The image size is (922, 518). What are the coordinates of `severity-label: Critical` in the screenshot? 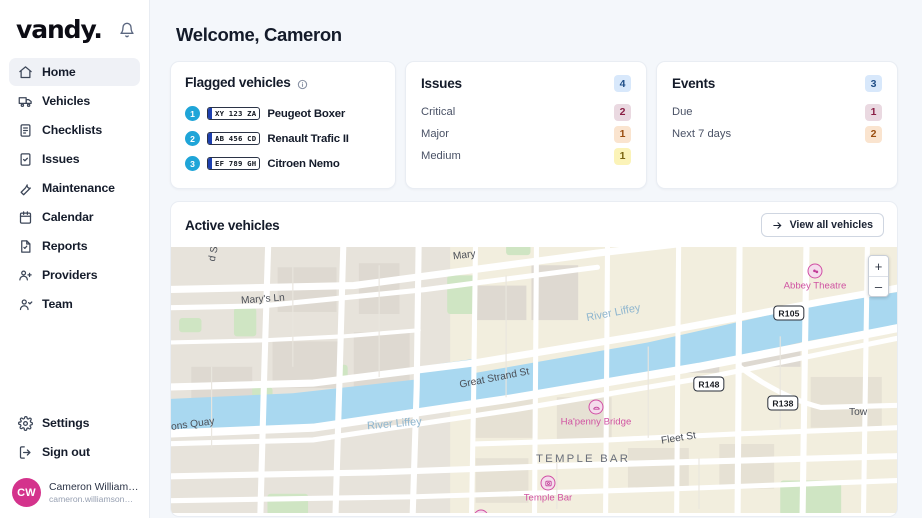 It's located at (438, 112).